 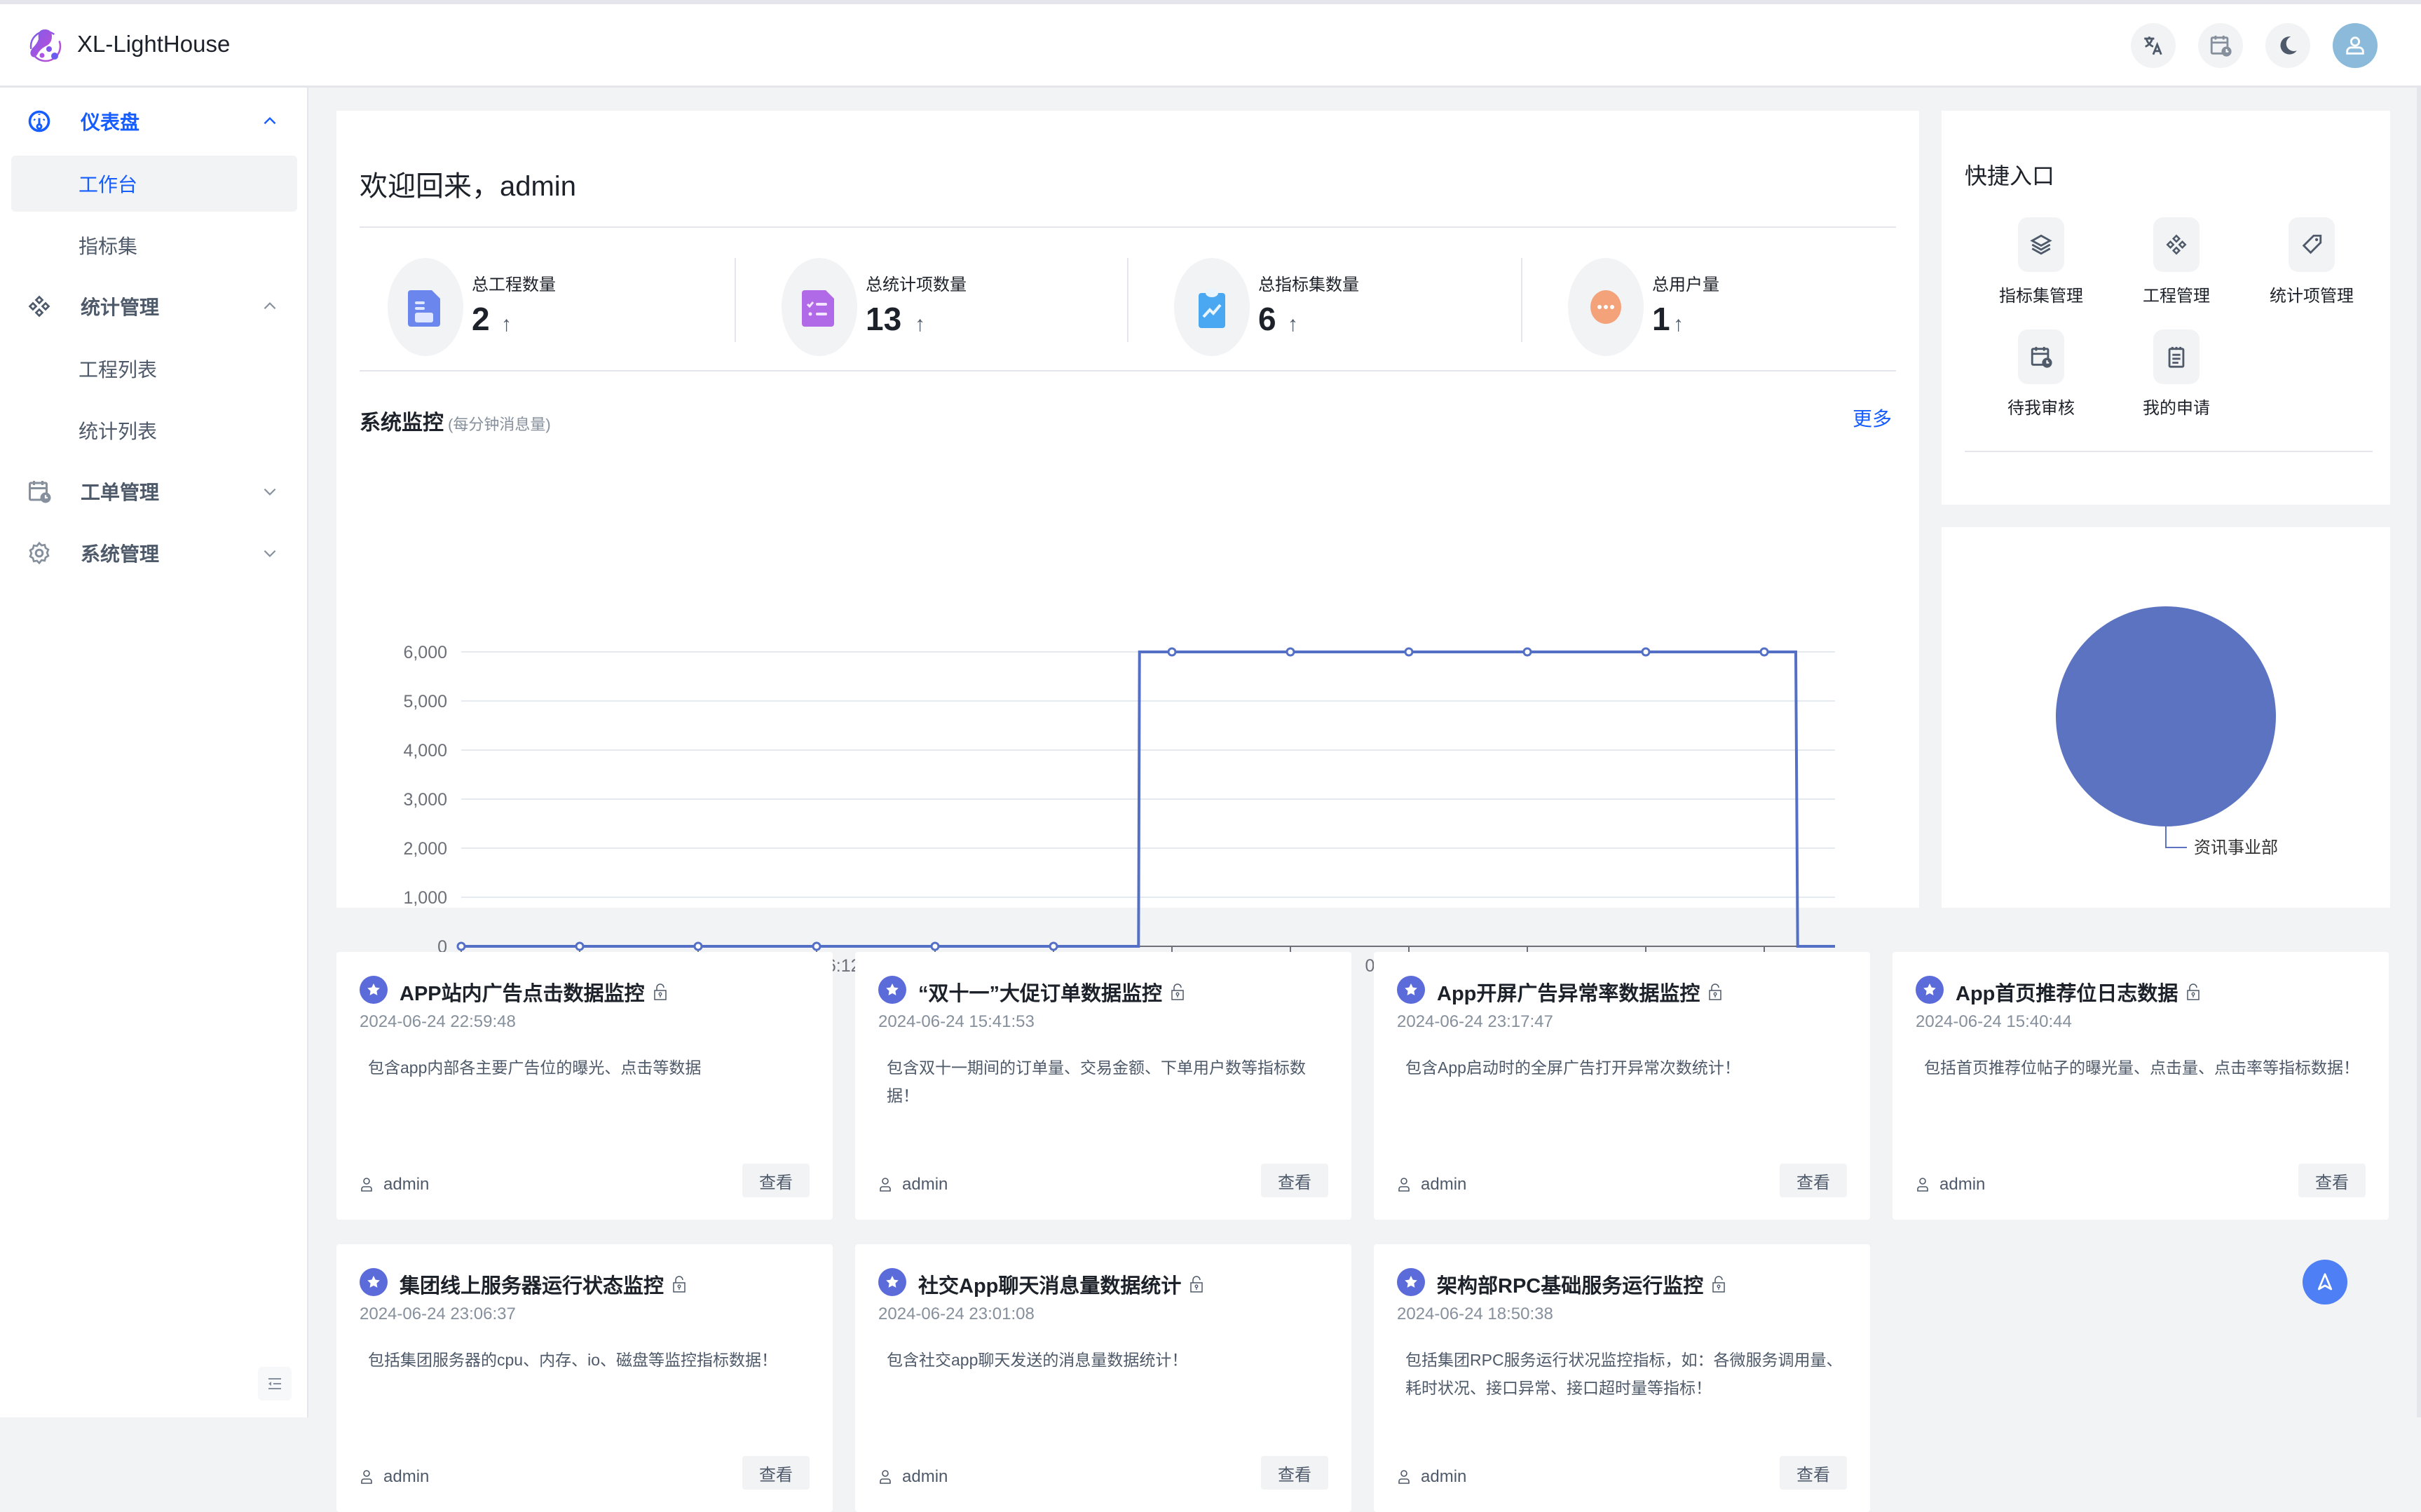 I want to click on page-scrollbar, so click(x=2419, y=753).